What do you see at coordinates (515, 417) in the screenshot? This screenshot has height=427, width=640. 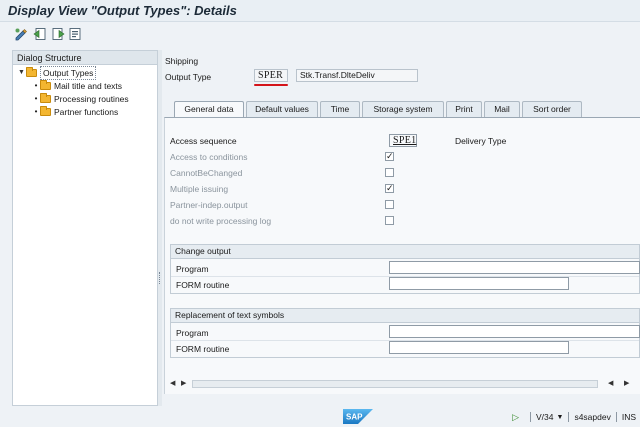 I see `play-icon: ▷` at bounding box center [515, 417].